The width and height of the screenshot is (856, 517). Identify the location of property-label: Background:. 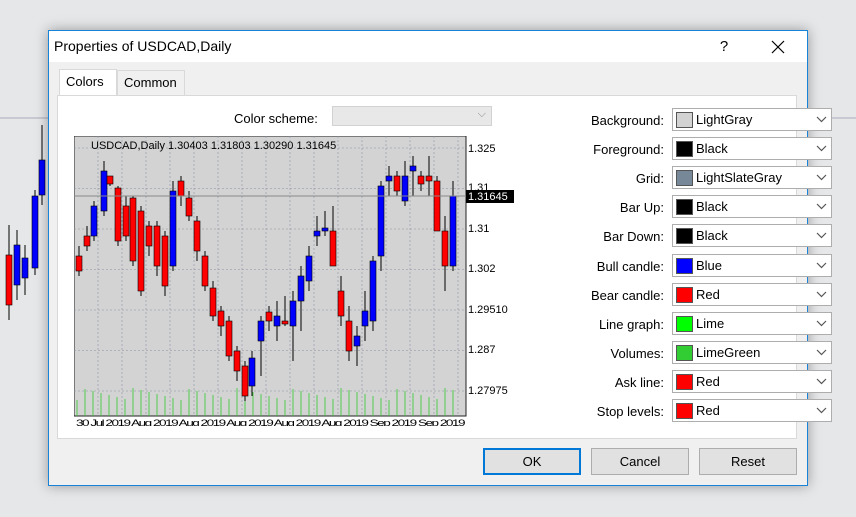
(627, 120).